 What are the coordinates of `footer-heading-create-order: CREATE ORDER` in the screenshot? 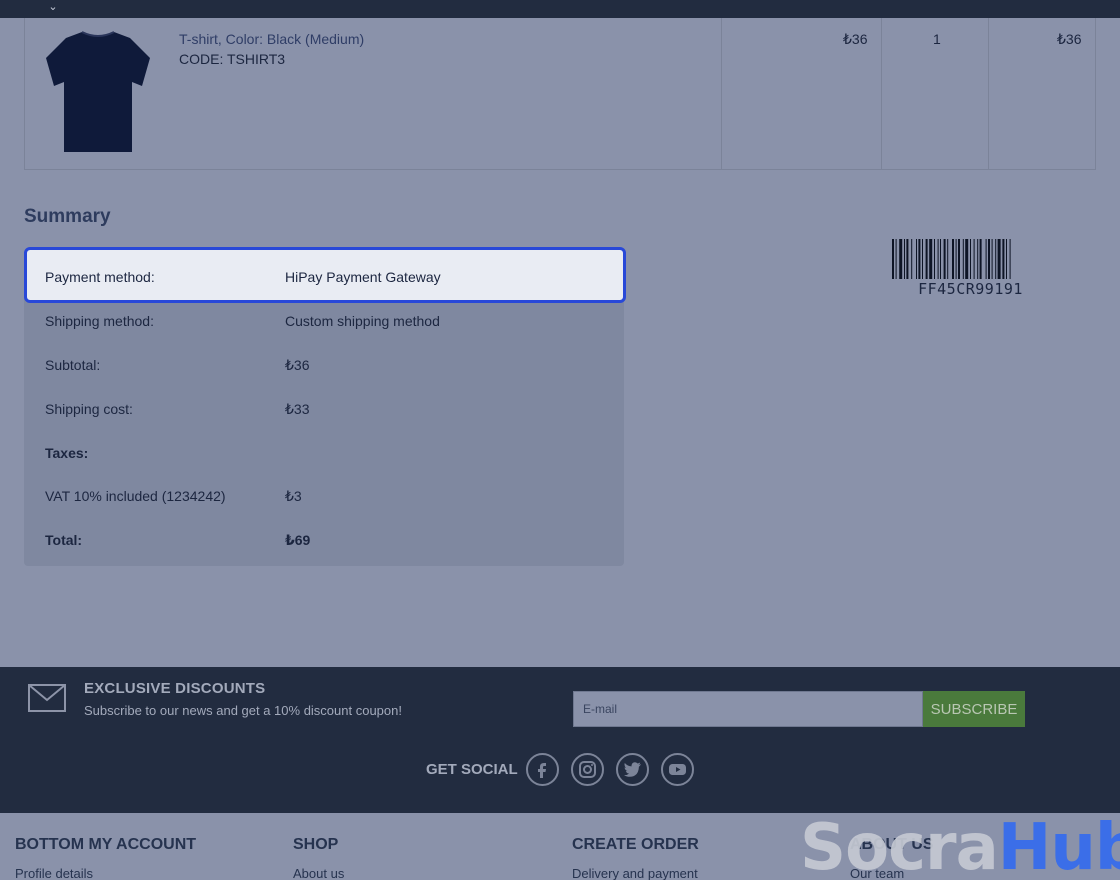 It's located at (635, 844).